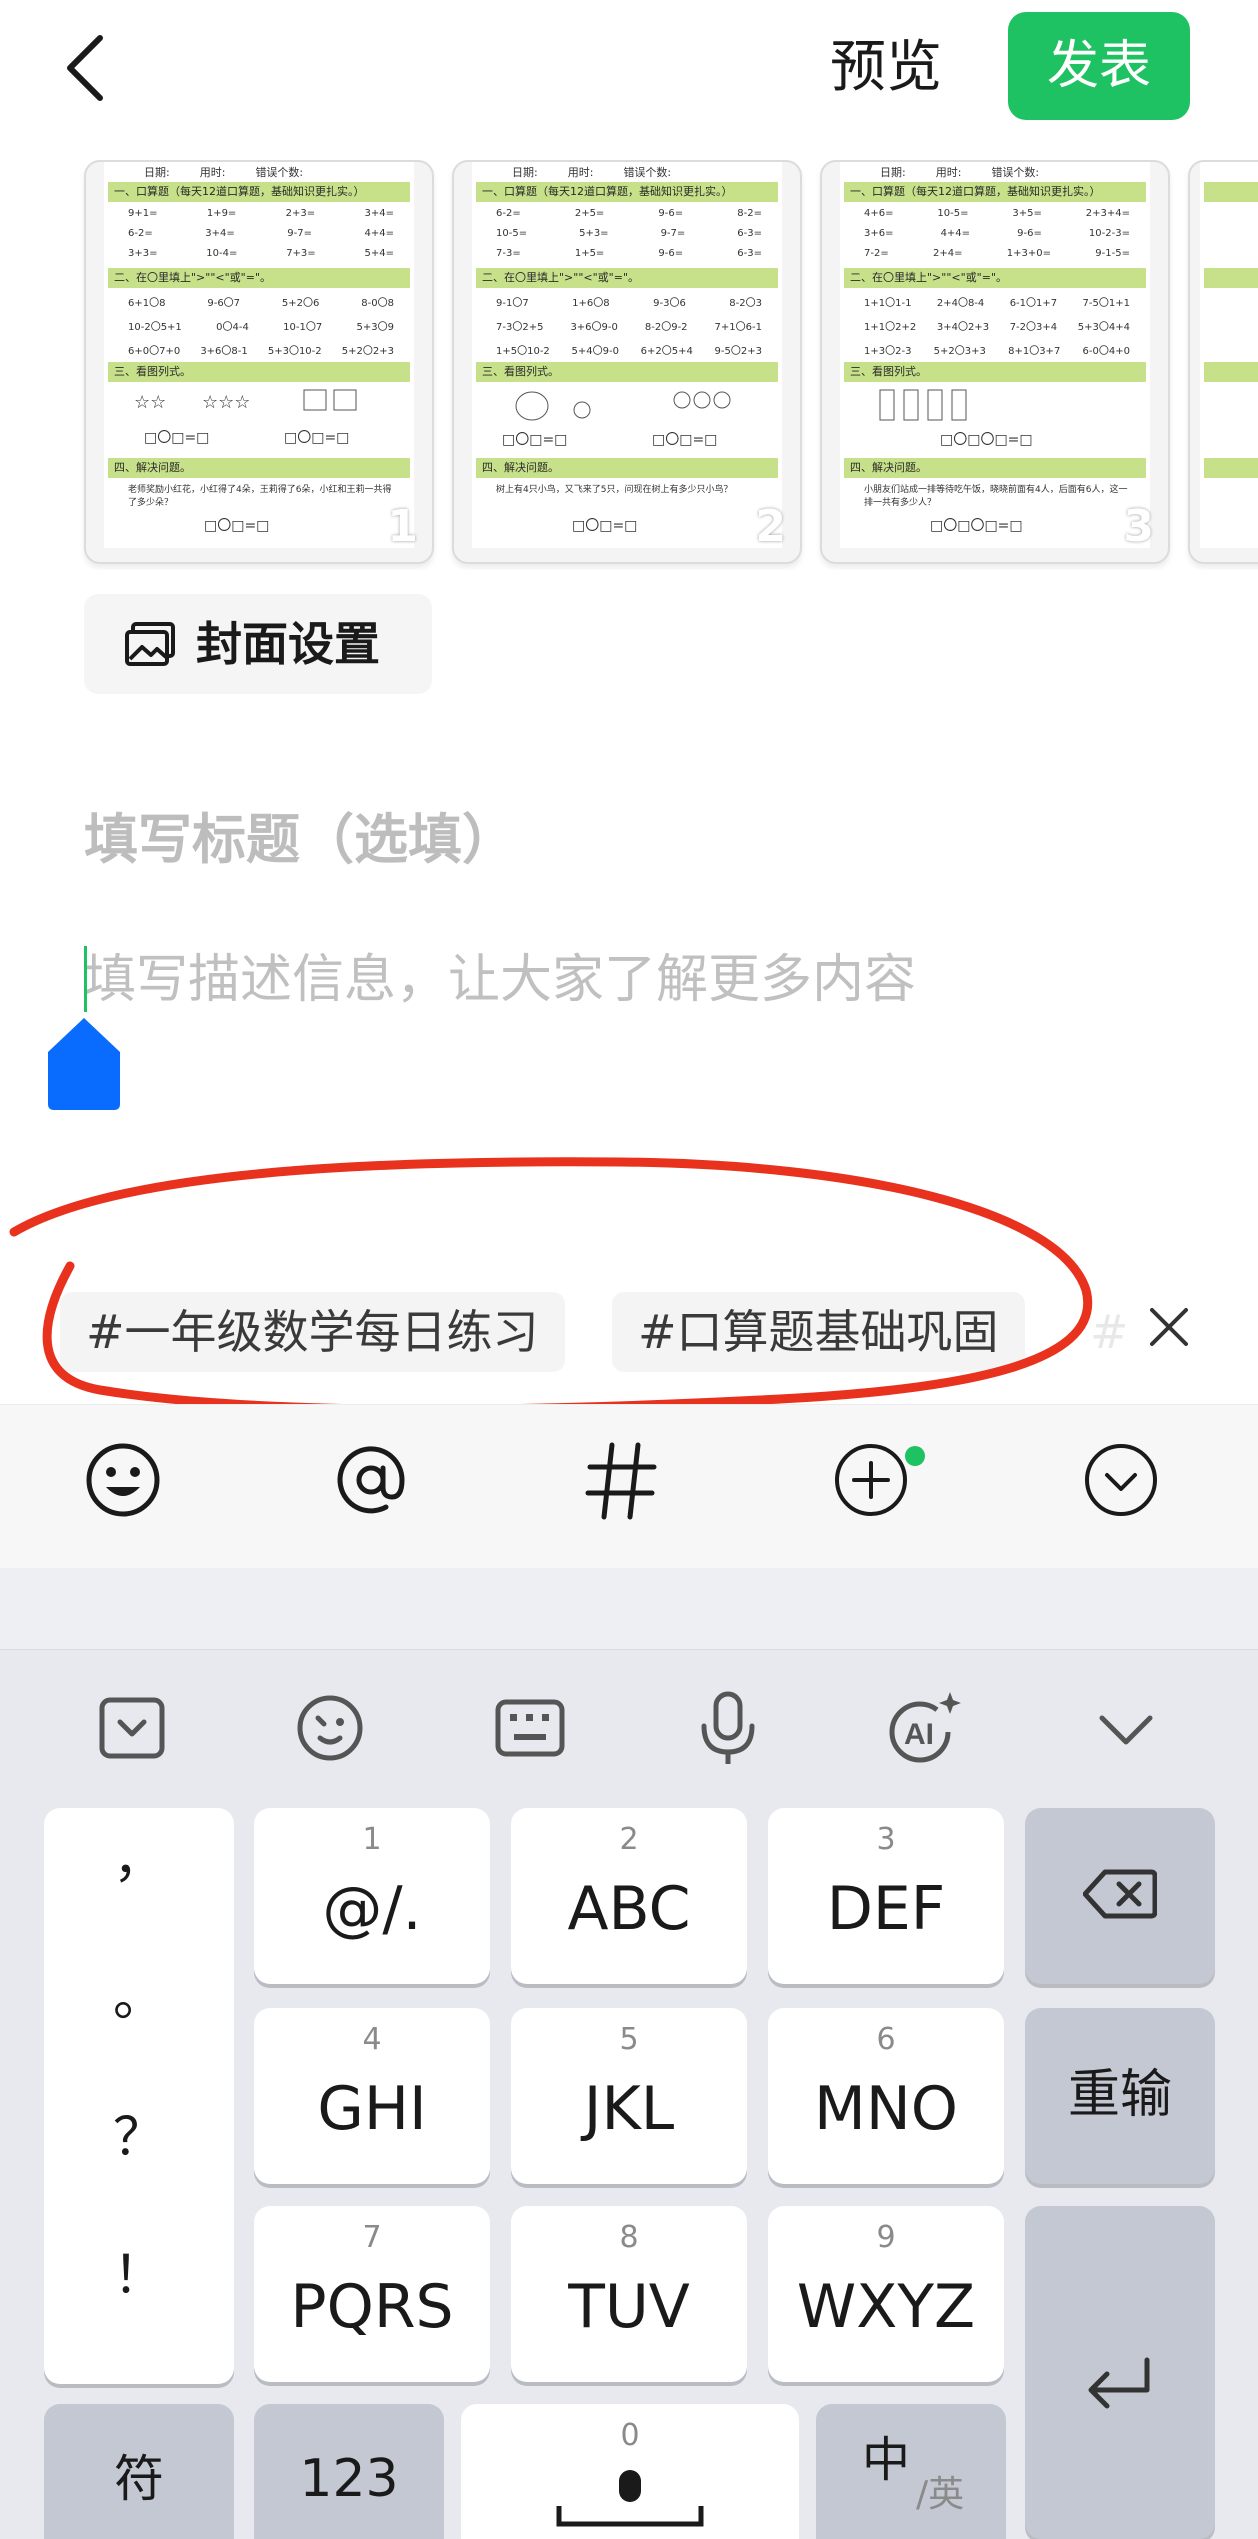  I want to click on backspace-icon, so click(1120, 1894).